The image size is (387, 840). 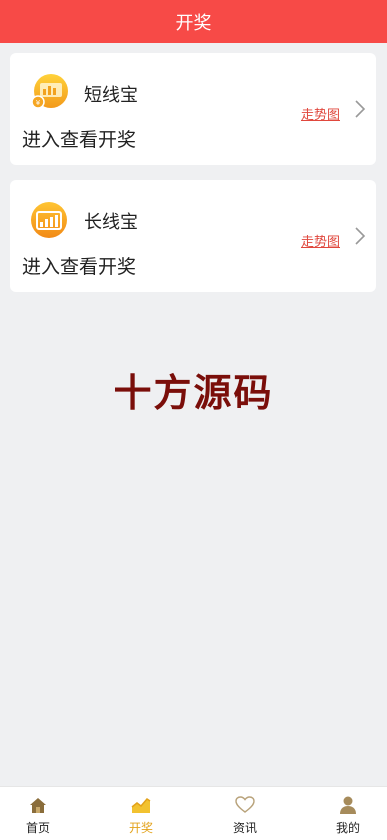 I want to click on tab-label: 我的, so click(x=347, y=828).